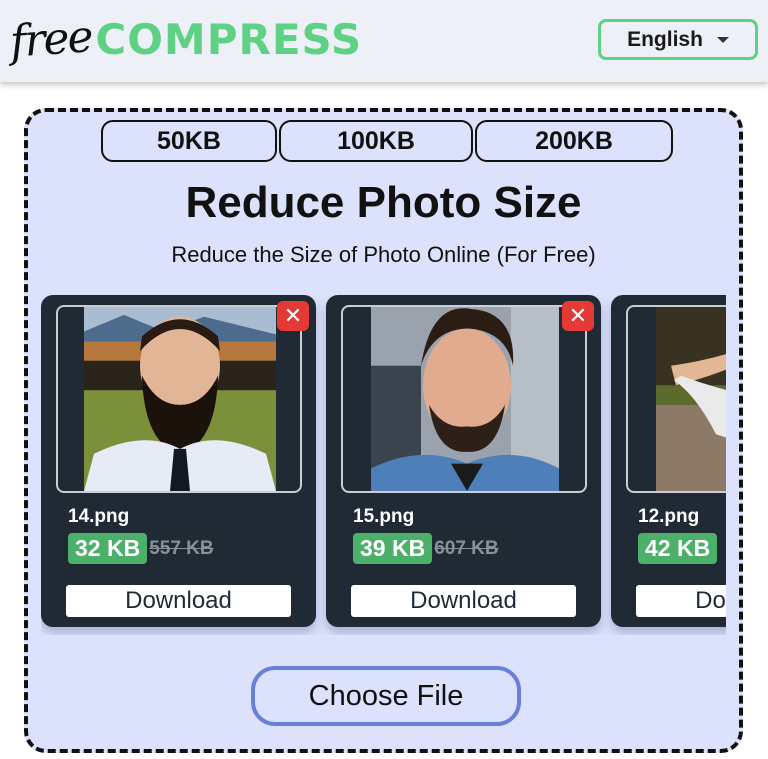  I want to click on file-name: 14.png, so click(99, 516).